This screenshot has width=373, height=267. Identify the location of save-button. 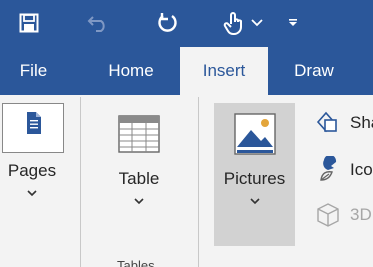
(29, 23).